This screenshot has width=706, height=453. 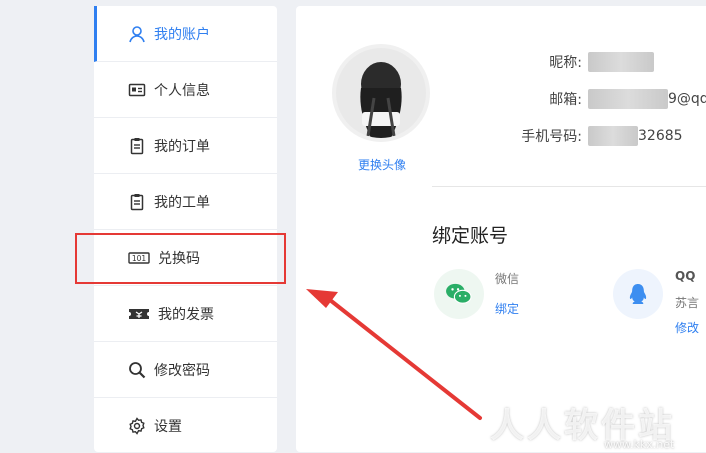 I want to click on email-row: 邮箱: 9@qq, so click(x=613, y=99).